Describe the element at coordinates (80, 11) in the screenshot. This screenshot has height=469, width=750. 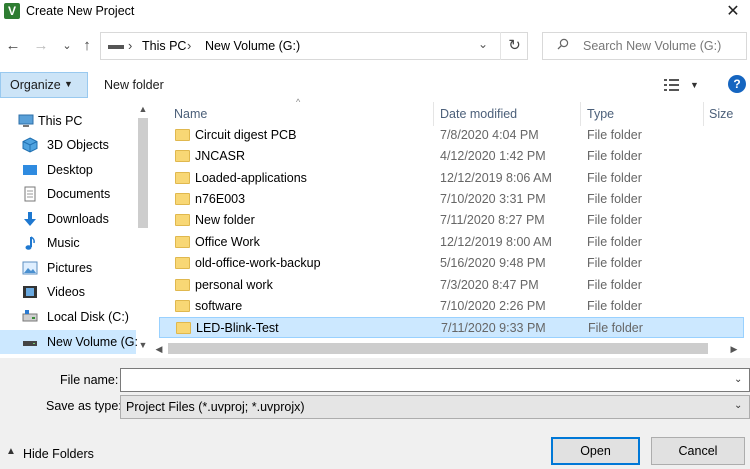
I see `window-title: Create New Project` at that location.